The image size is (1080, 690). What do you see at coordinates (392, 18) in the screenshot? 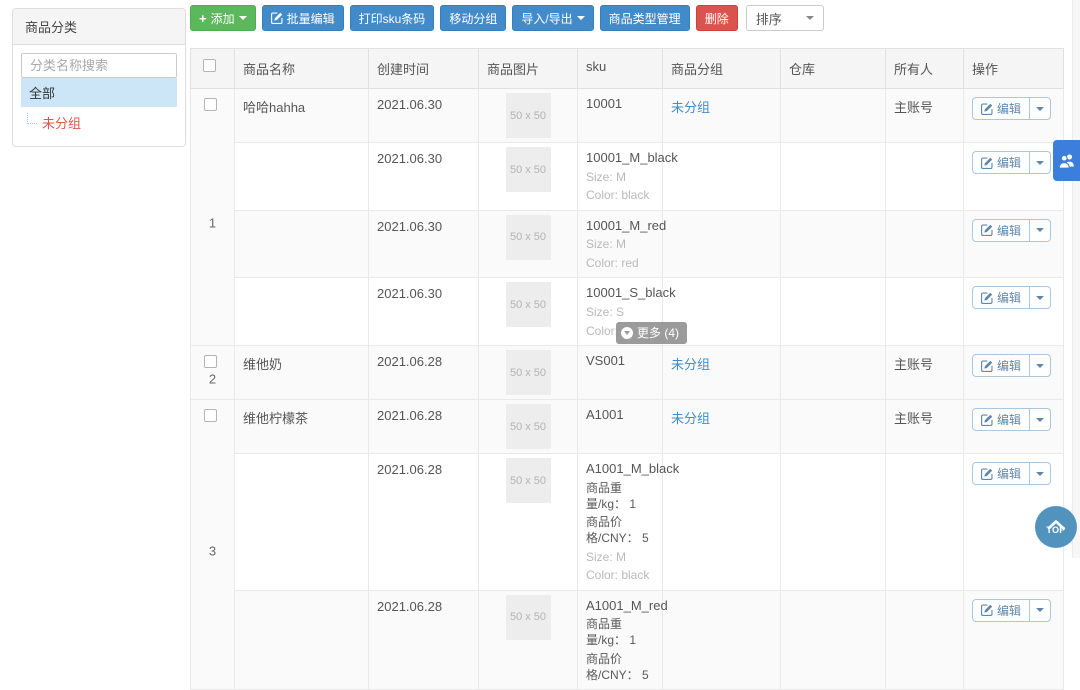
I see `print-sku-barcode-button: 打印sku条码` at bounding box center [392, 18].